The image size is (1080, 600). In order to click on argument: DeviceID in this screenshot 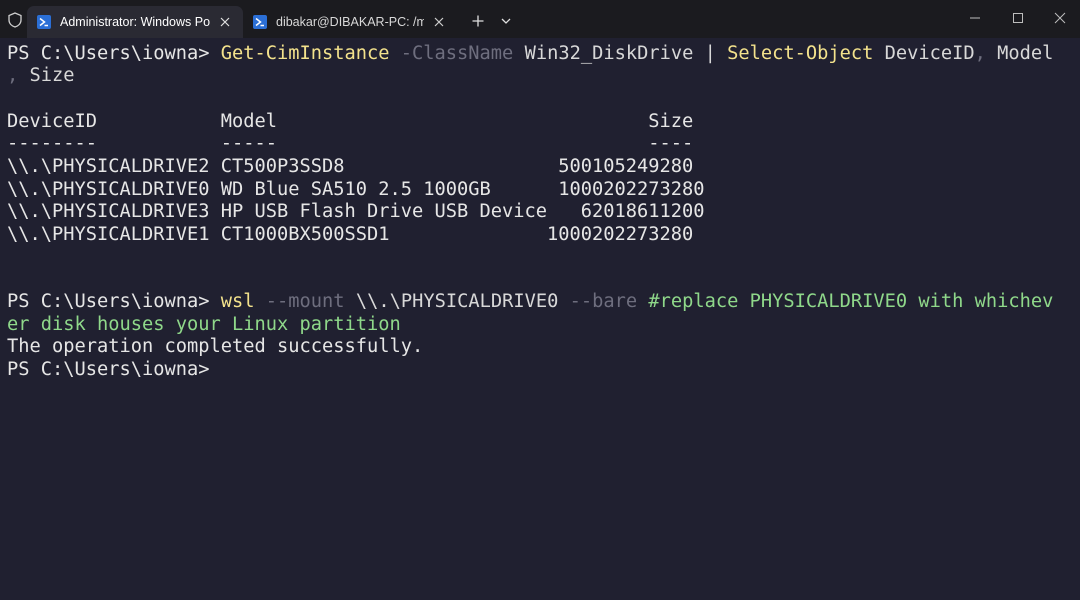, I will do `click(924, 53)`.